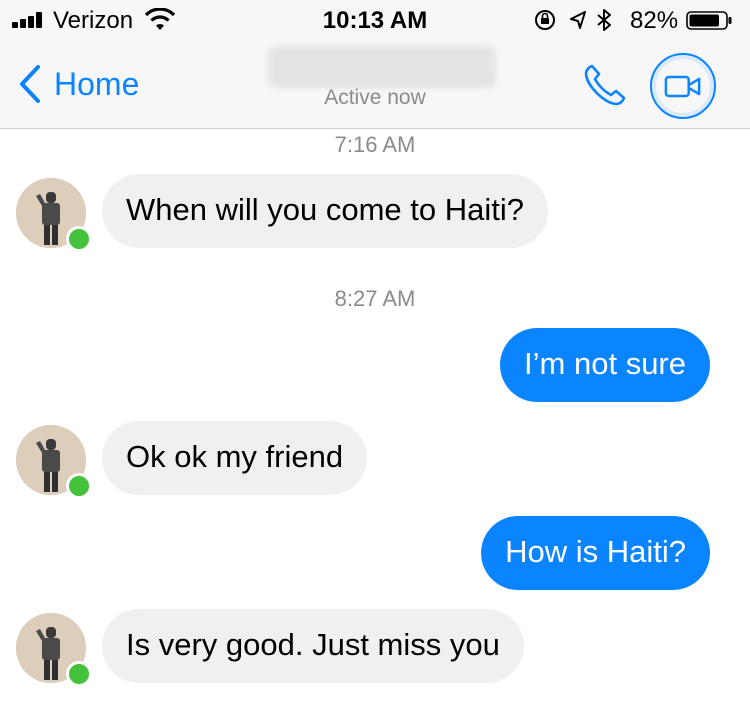  What do you see at coordinates (375, 144) in the screenshot?
I see `message-timestamp: 7:16 AM` at bounding box center [375, 144].